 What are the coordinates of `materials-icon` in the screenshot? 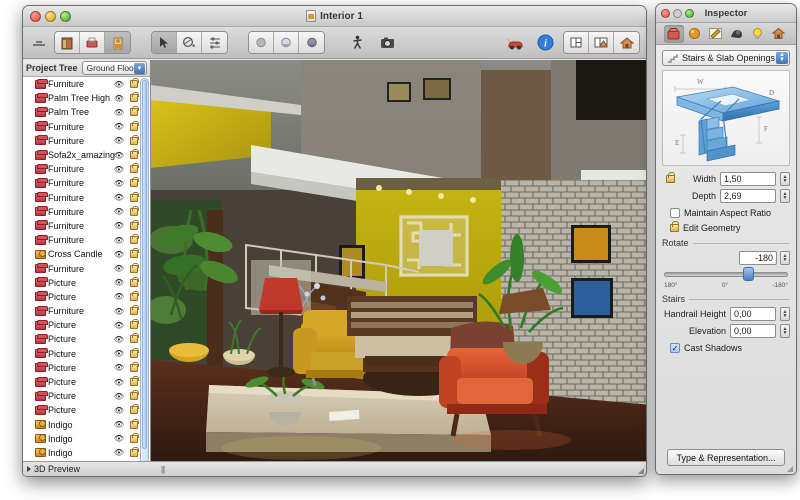 It's located at (117, 42).